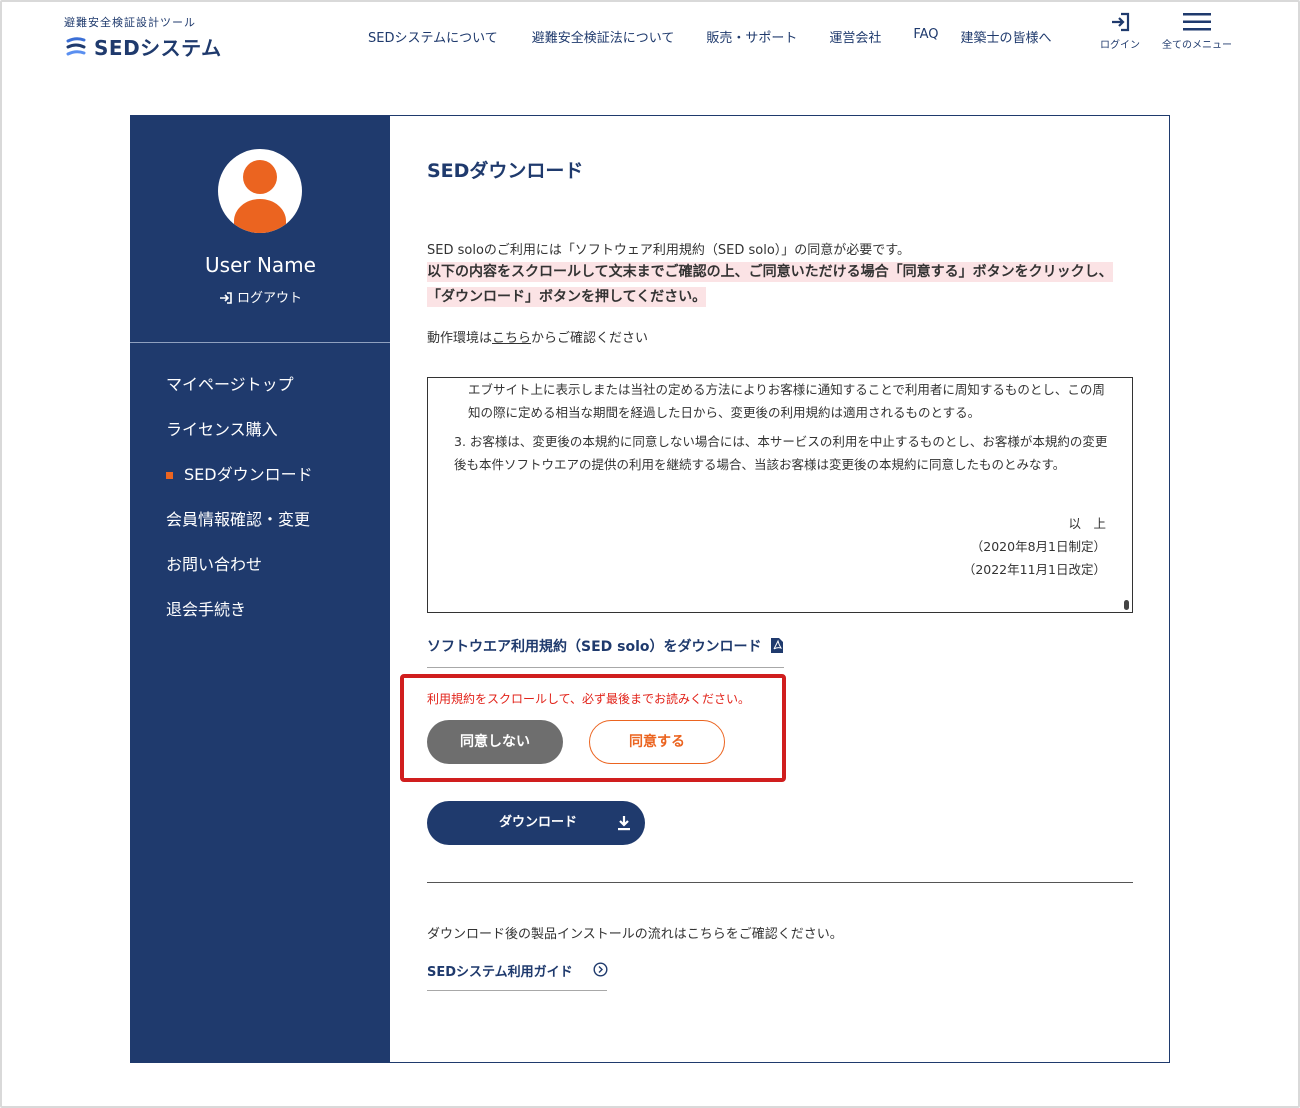 The height and width of the screenshot is (1108, 1300). What do you see at coordinates (269, 298) in the screenshot?
I see `logout-label: ログアウト` at bounding box center [269, 298].